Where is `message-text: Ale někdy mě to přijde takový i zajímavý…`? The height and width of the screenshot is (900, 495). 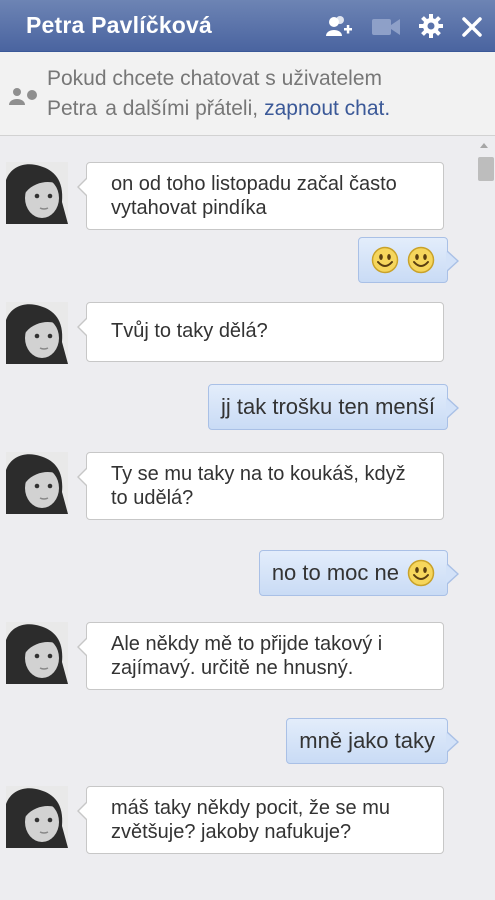
message-text: Ale někdy mě to přijde takový i zajímavý… is located at coordinates (247, 656).